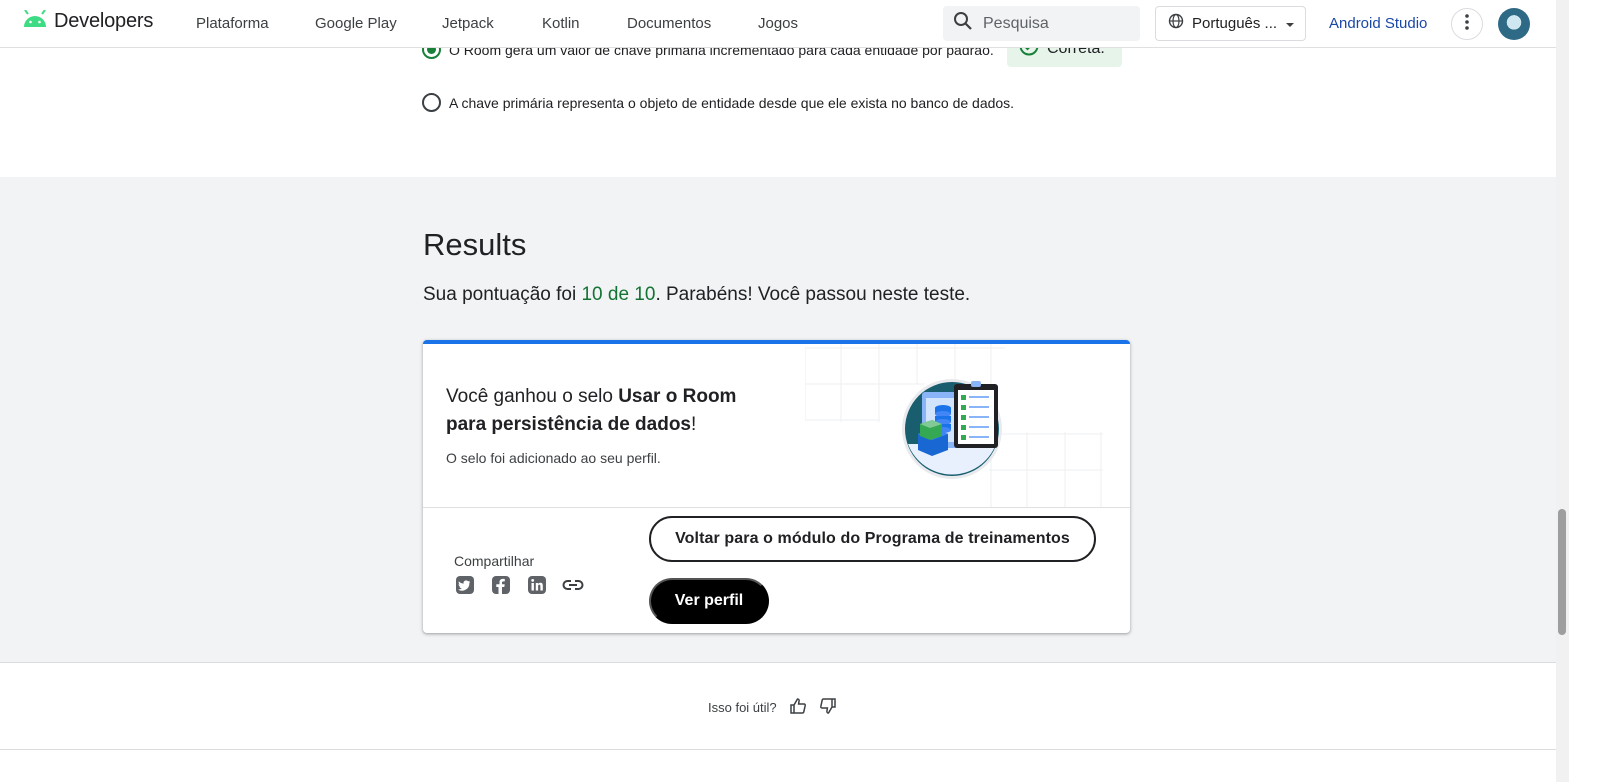  I want to click on share-label: Compartilhar, so click(494, 561).